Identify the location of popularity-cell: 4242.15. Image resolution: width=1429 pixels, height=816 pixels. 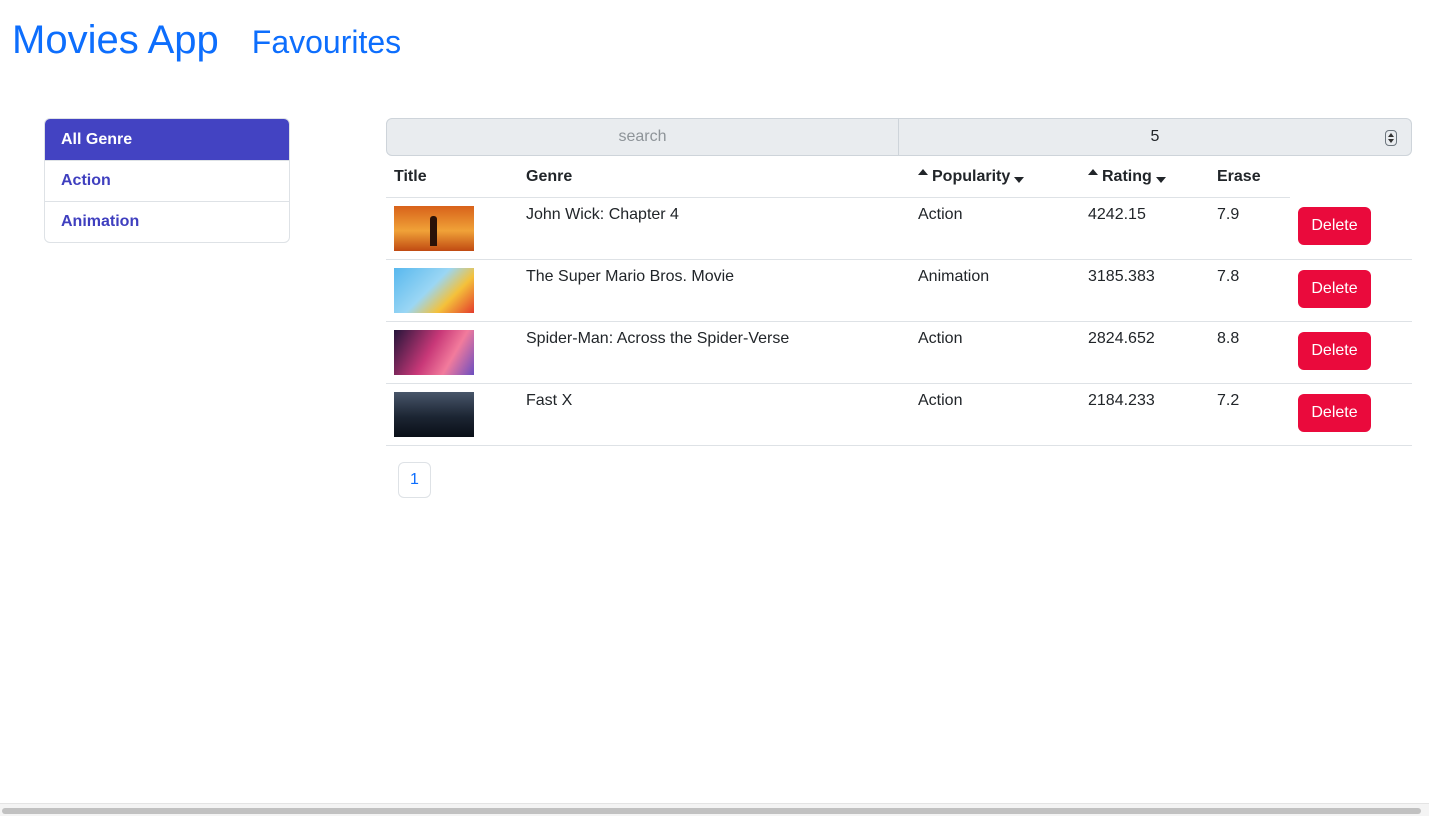
(1144, 228).